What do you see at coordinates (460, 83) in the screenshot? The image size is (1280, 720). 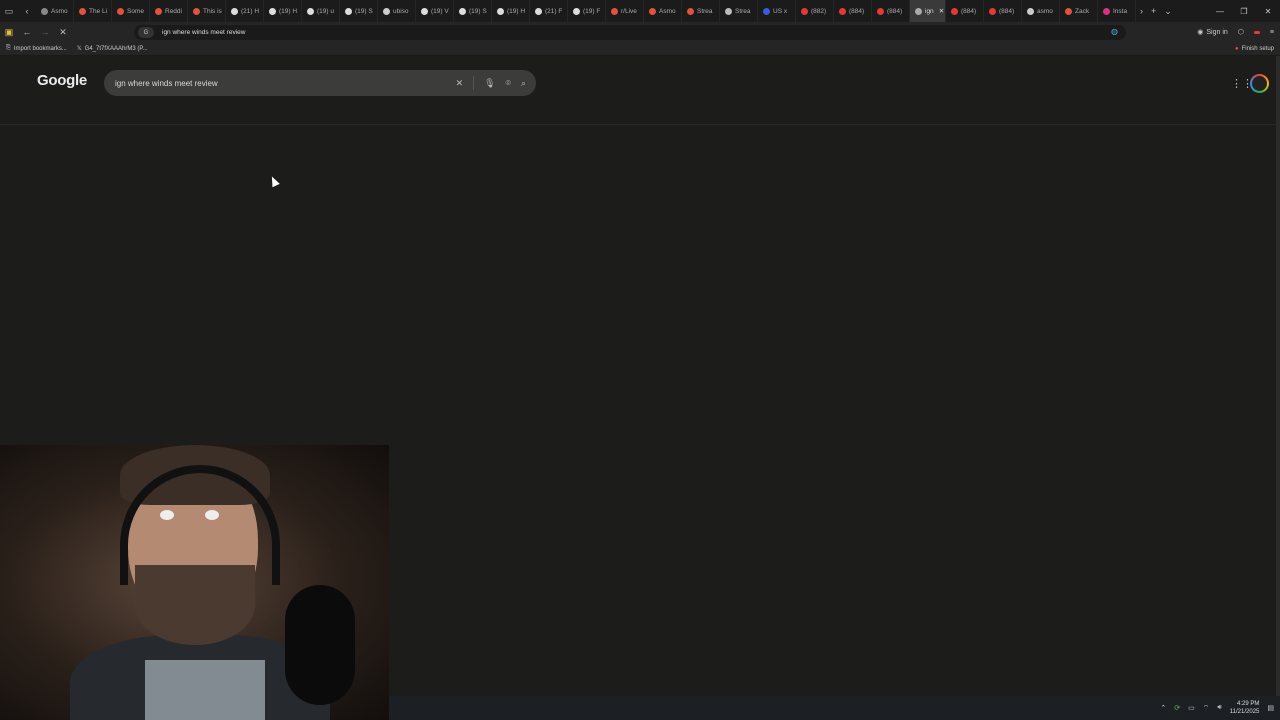 I see `clear-icon: ✕` at bounding box center [460, 83].